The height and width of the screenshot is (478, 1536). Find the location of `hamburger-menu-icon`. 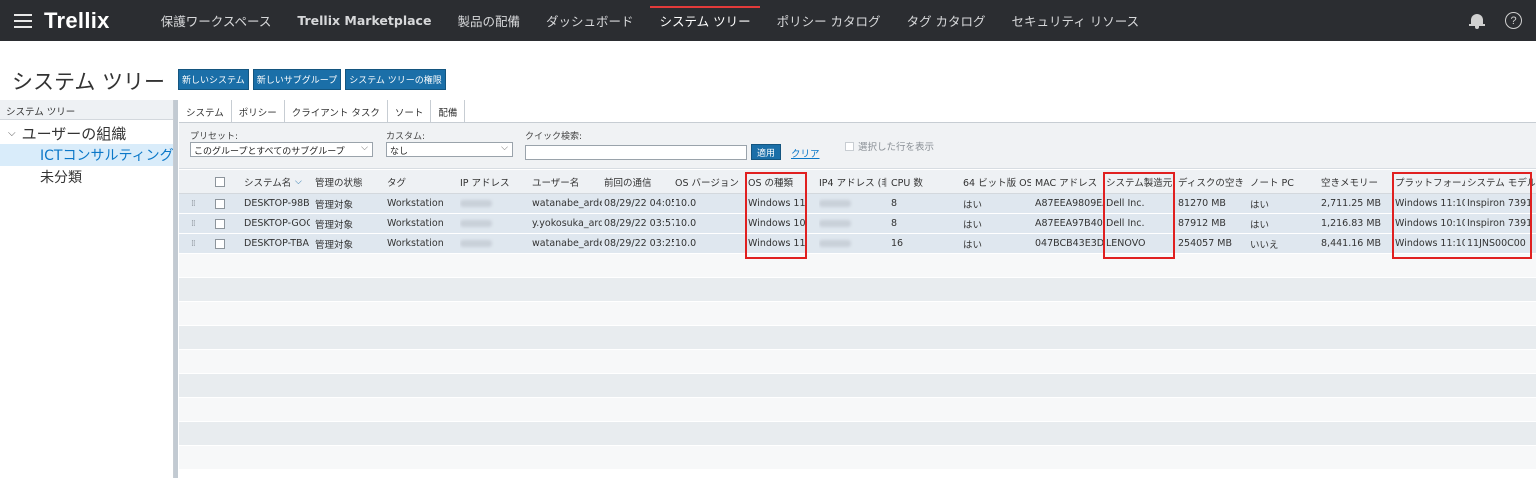

hamburger-menu-icon is located at coordinates (23, 20).